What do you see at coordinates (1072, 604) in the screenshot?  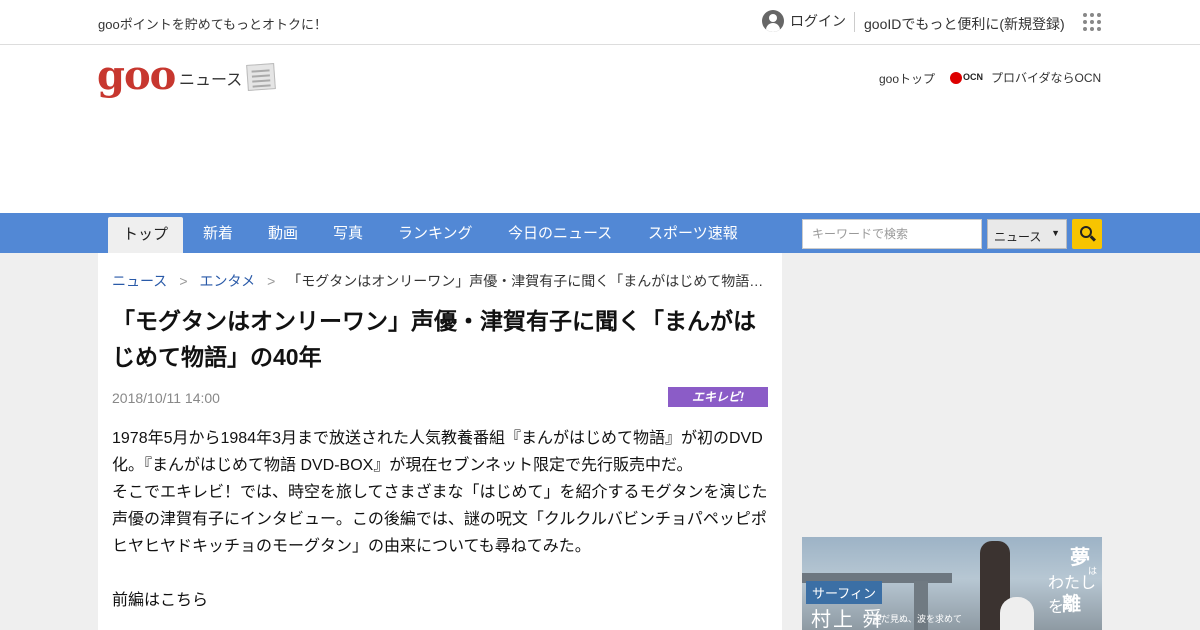 I see `ad-catch: 離` at bounding box center [1072, 604].